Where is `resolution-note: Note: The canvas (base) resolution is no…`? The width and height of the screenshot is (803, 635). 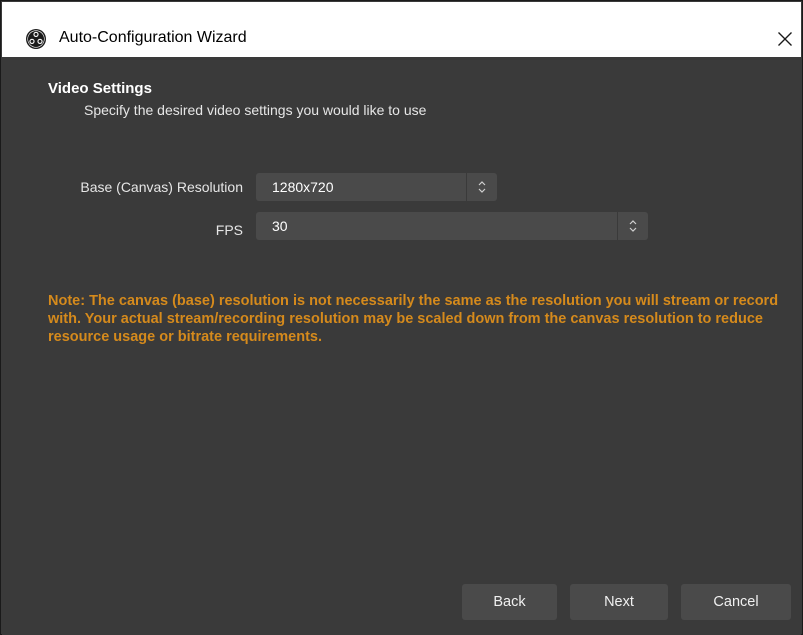
resolution-note: Note: The canvas (base) resolution is no… is located at coordinates (413, 319).